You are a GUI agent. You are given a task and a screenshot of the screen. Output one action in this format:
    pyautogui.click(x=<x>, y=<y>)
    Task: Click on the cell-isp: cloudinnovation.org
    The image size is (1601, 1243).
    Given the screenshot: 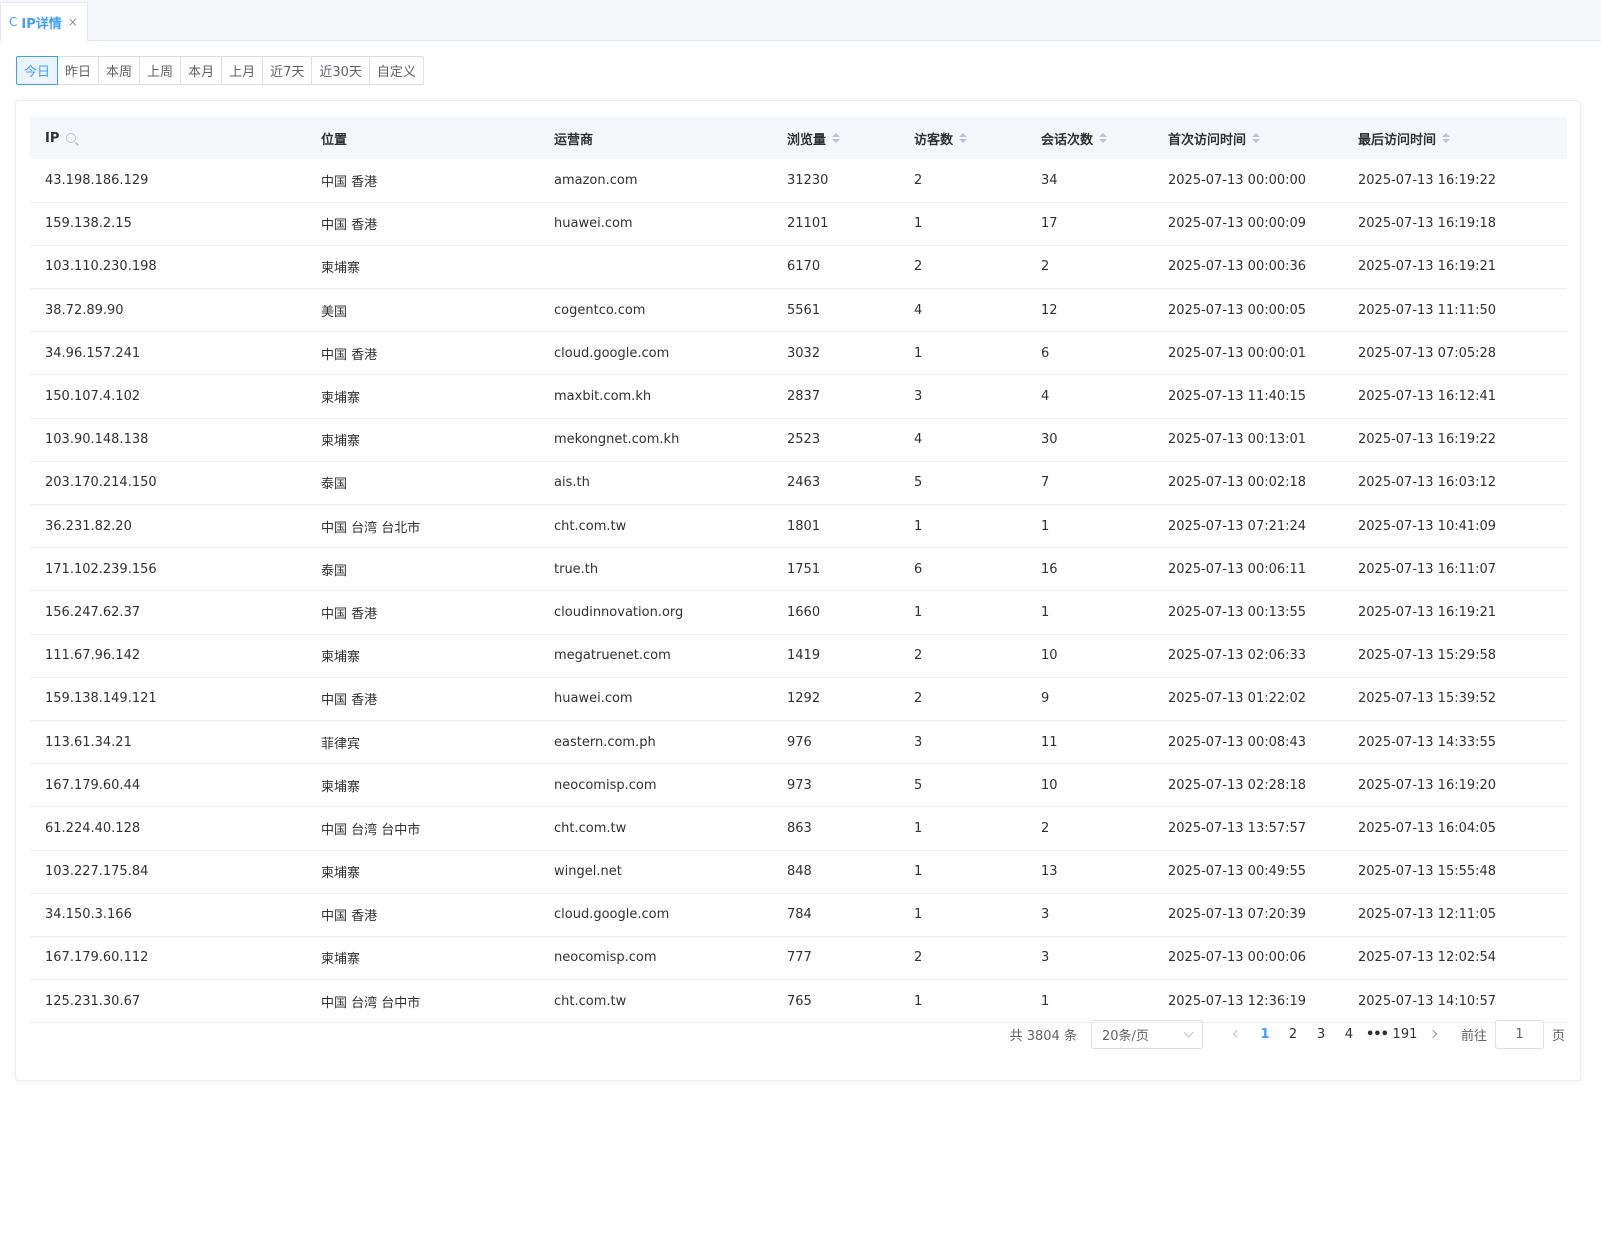 What is the action you would take?
    pyautogui.click(x=619, y=612)
    